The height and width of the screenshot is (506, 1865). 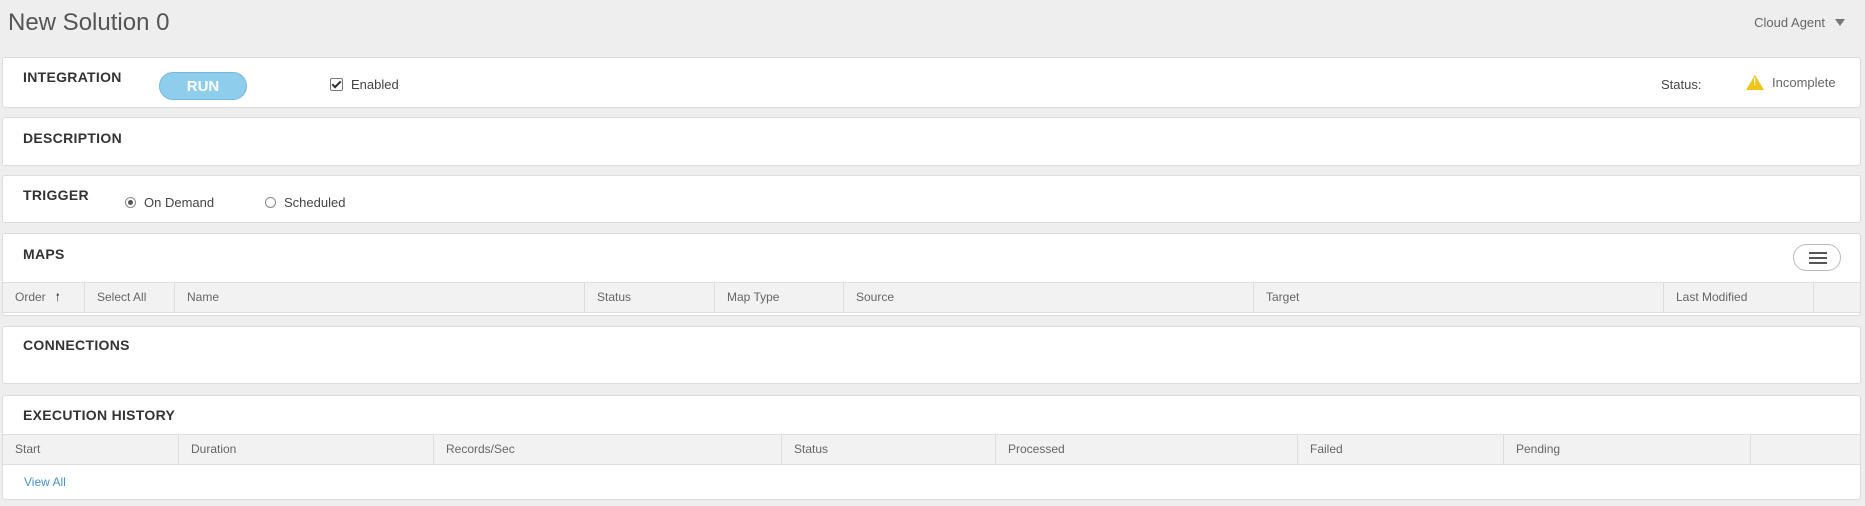 What do you see at coordinates (380, 297) in the screenshot?
I see `col-name: Name` at bounding box center [380, 297].